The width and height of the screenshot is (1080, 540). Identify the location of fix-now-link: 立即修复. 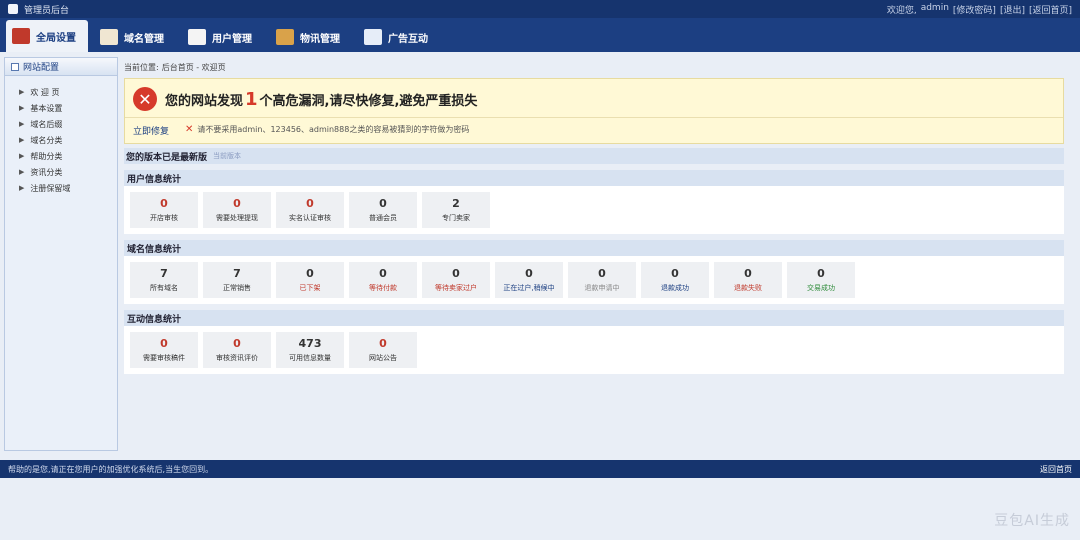
(151, 130).